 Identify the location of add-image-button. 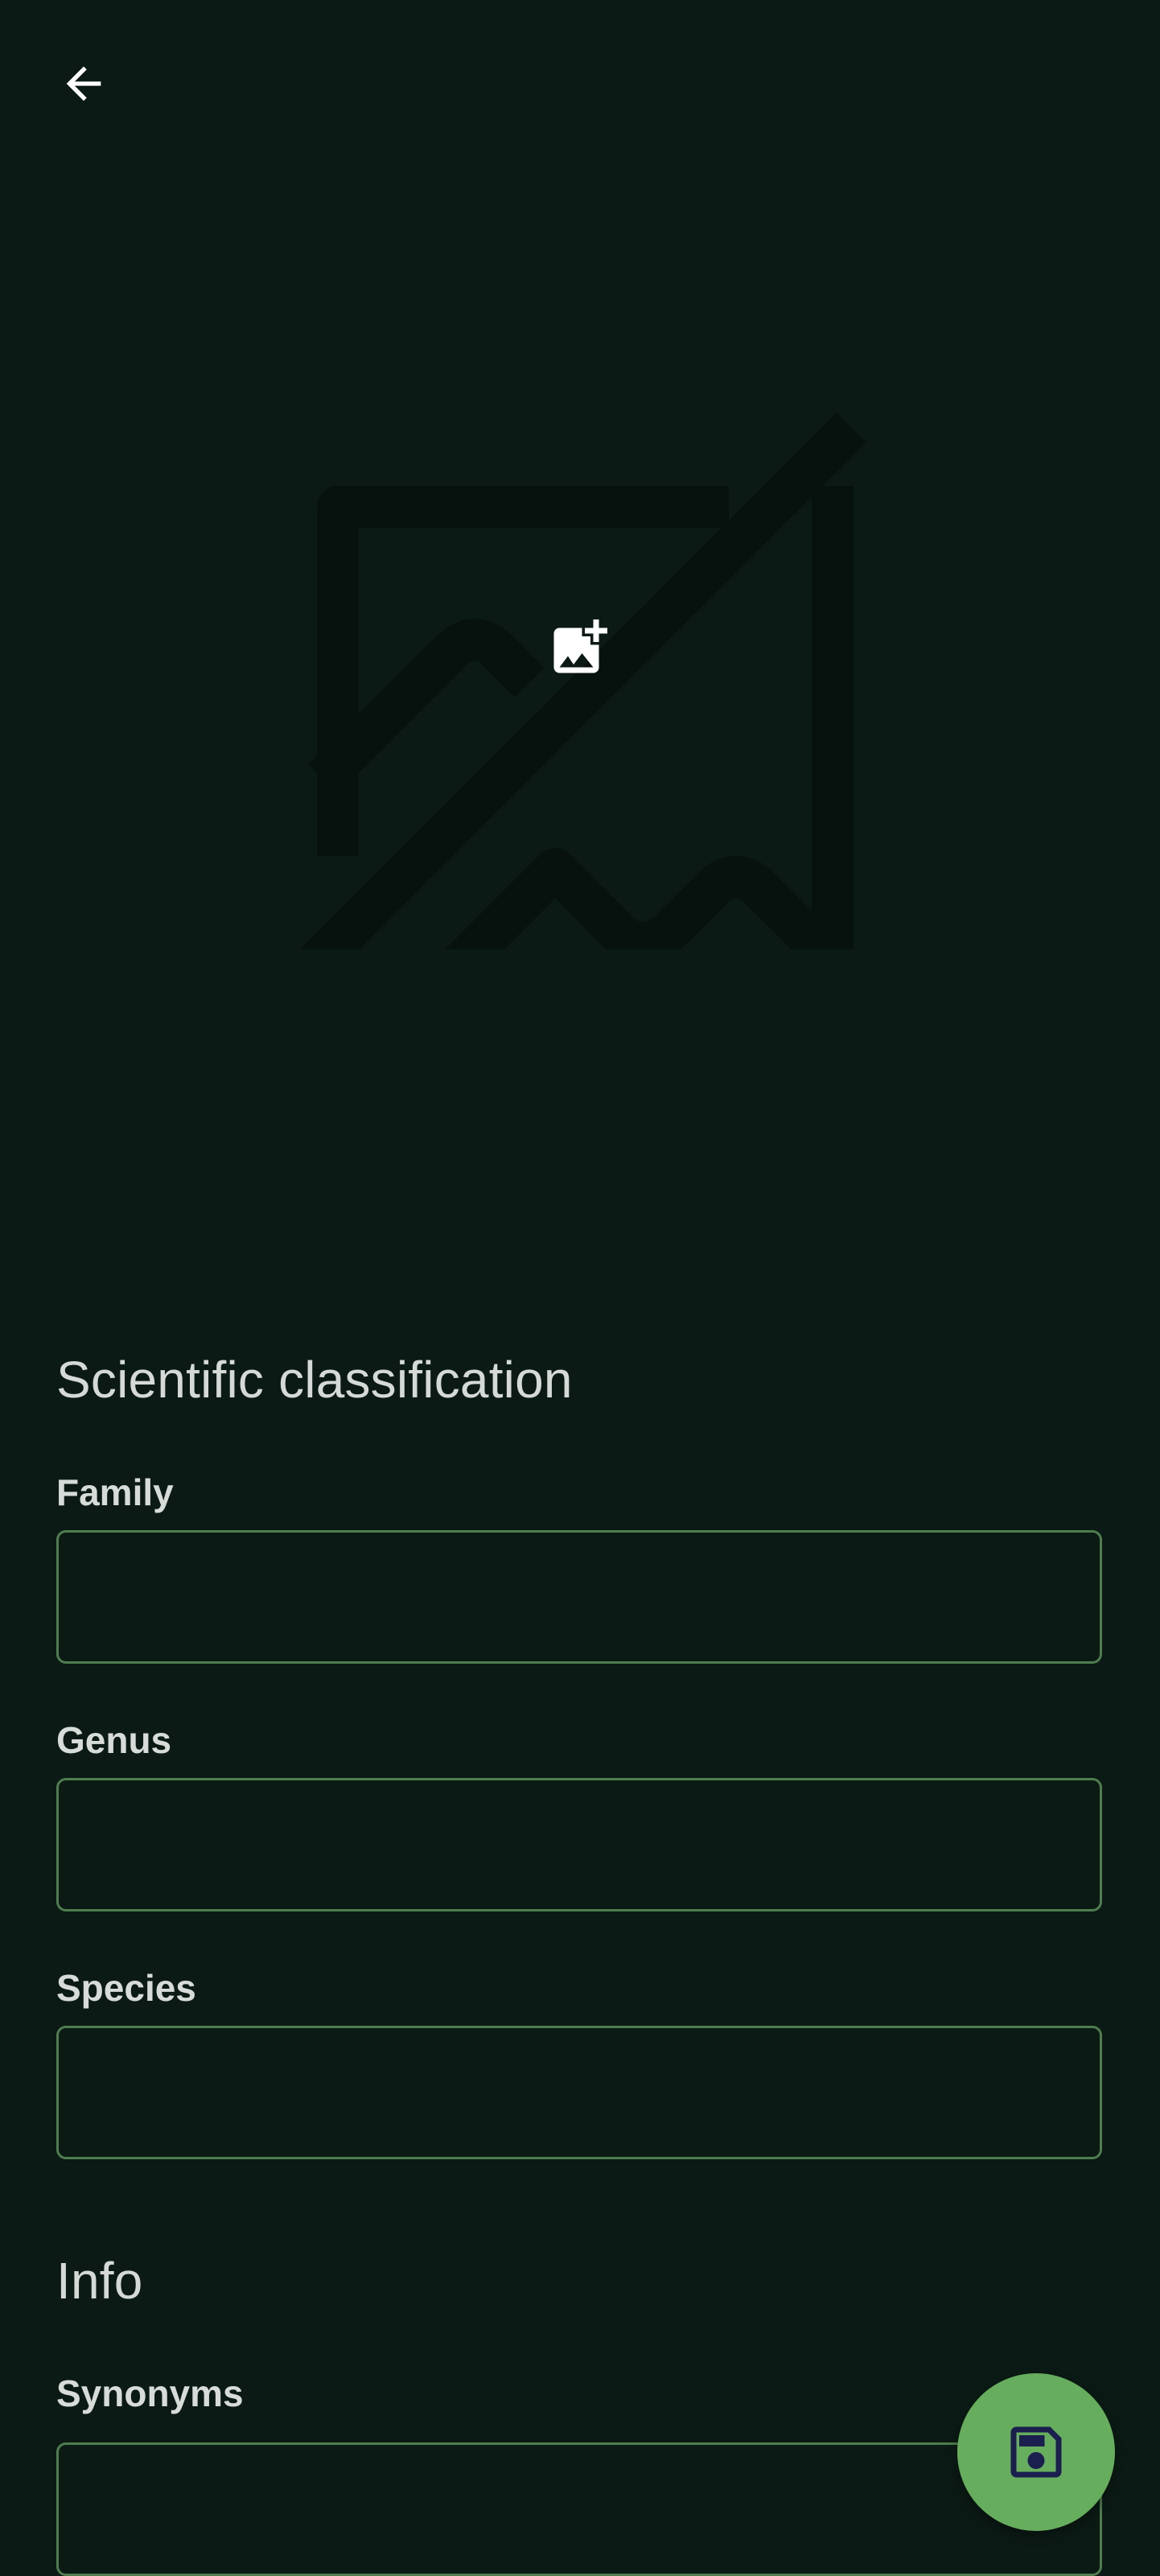
(579, 647).